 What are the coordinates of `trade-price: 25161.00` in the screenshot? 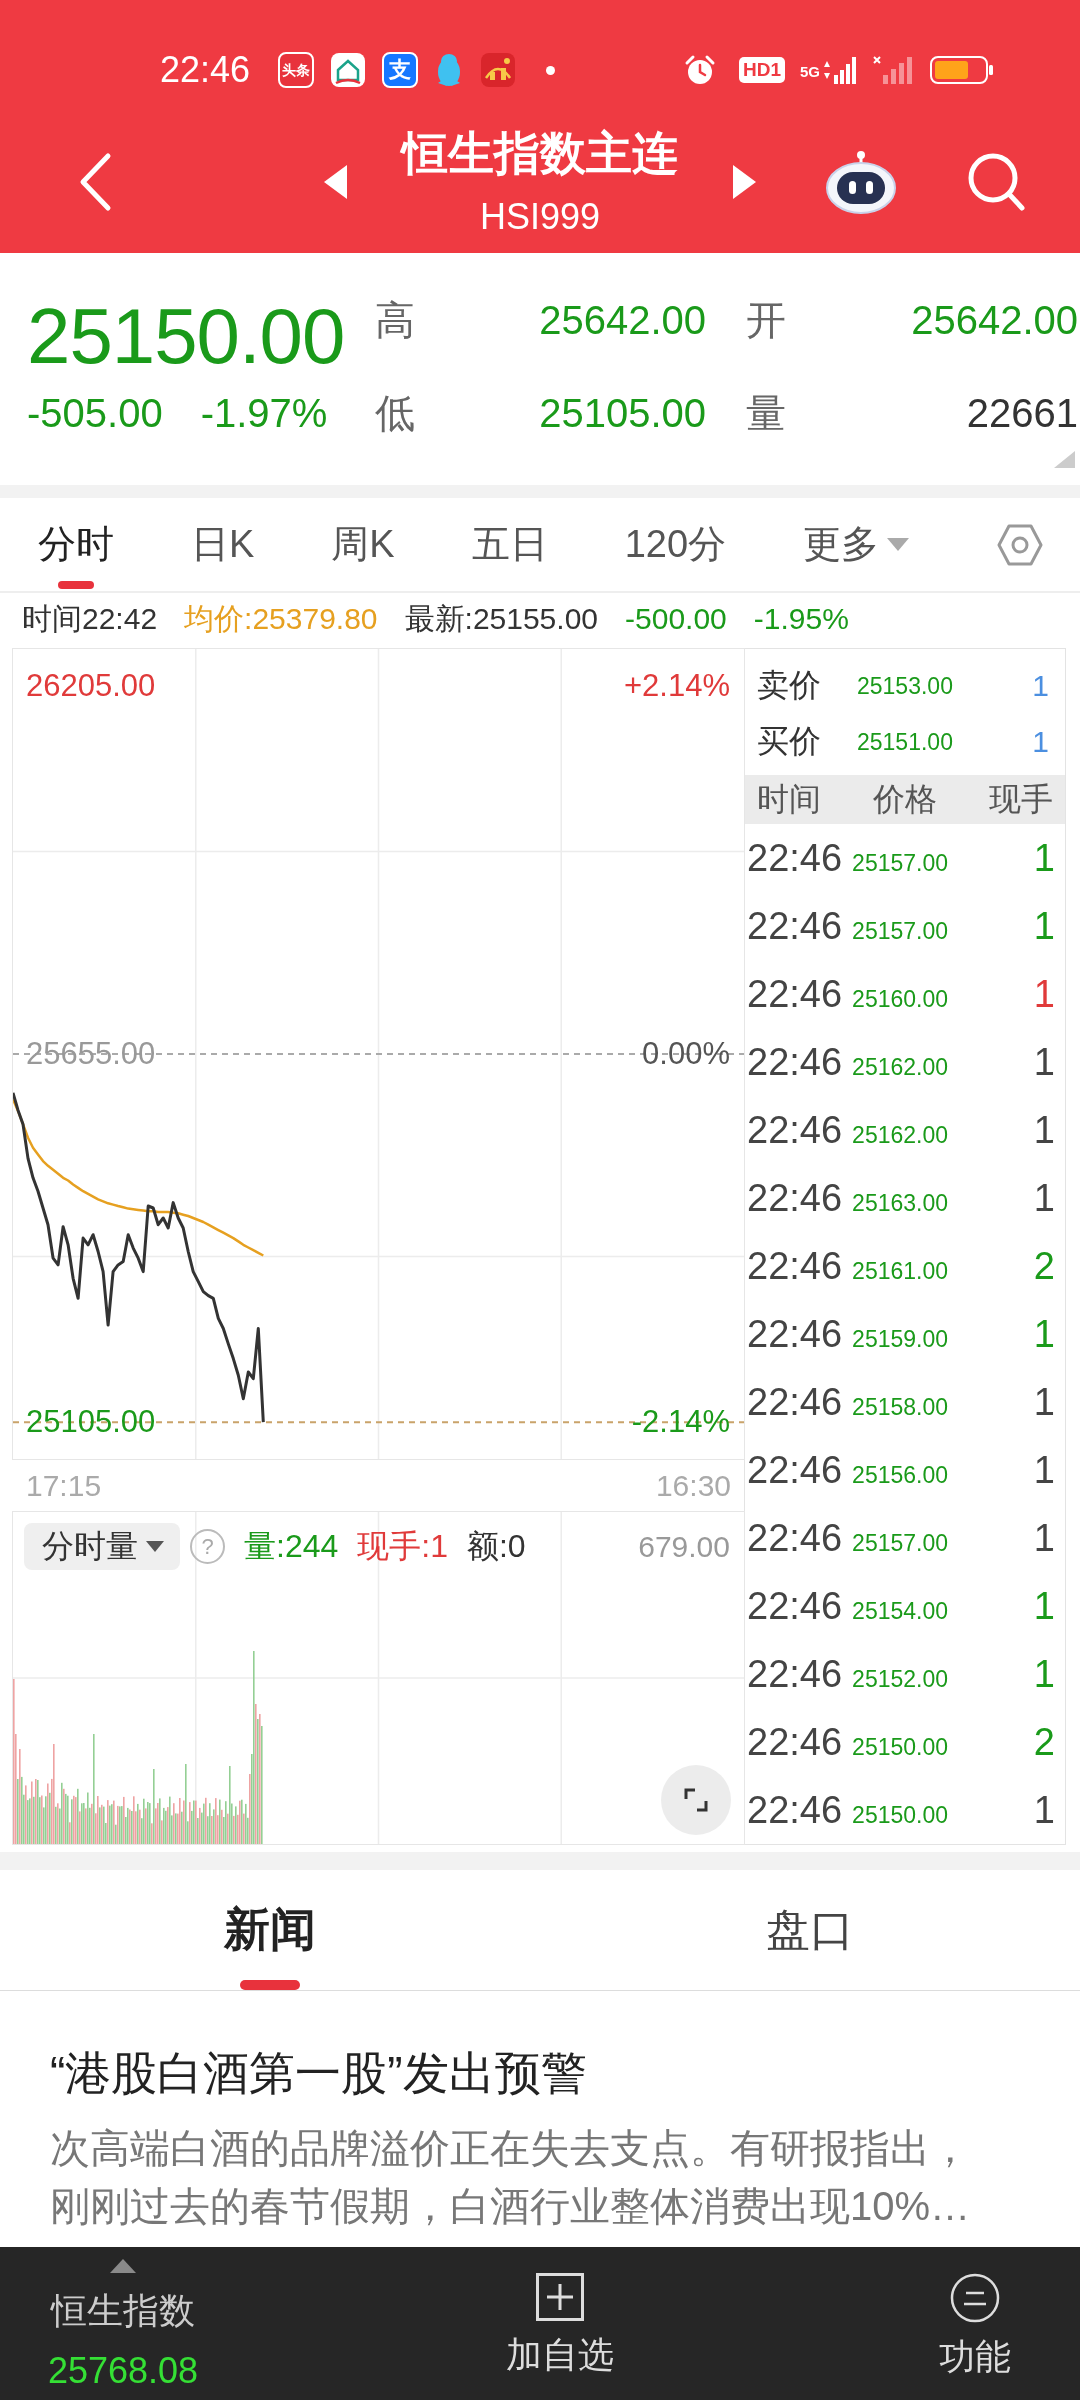 It's located at (900, 1271).